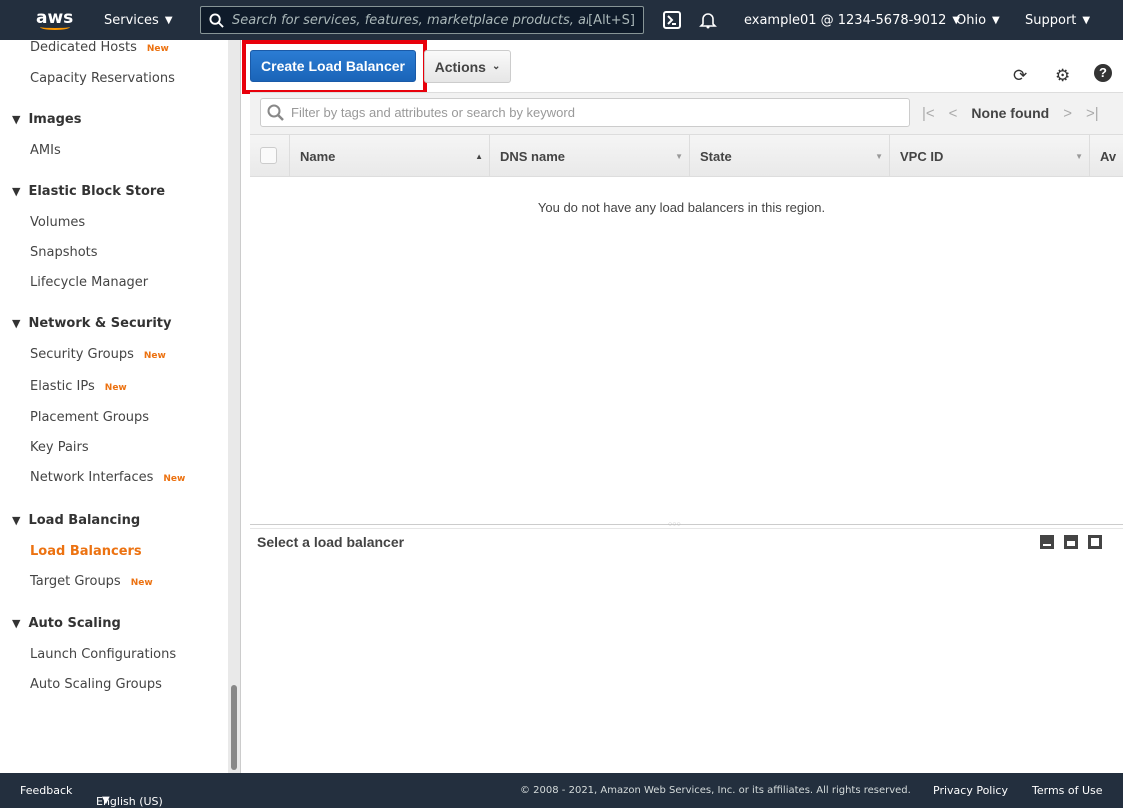 Image resolution: width=1123 pixels, height=808 pixels. I want to click on sidebar-item-security-groups: Security Groups New, so click(98, 355).